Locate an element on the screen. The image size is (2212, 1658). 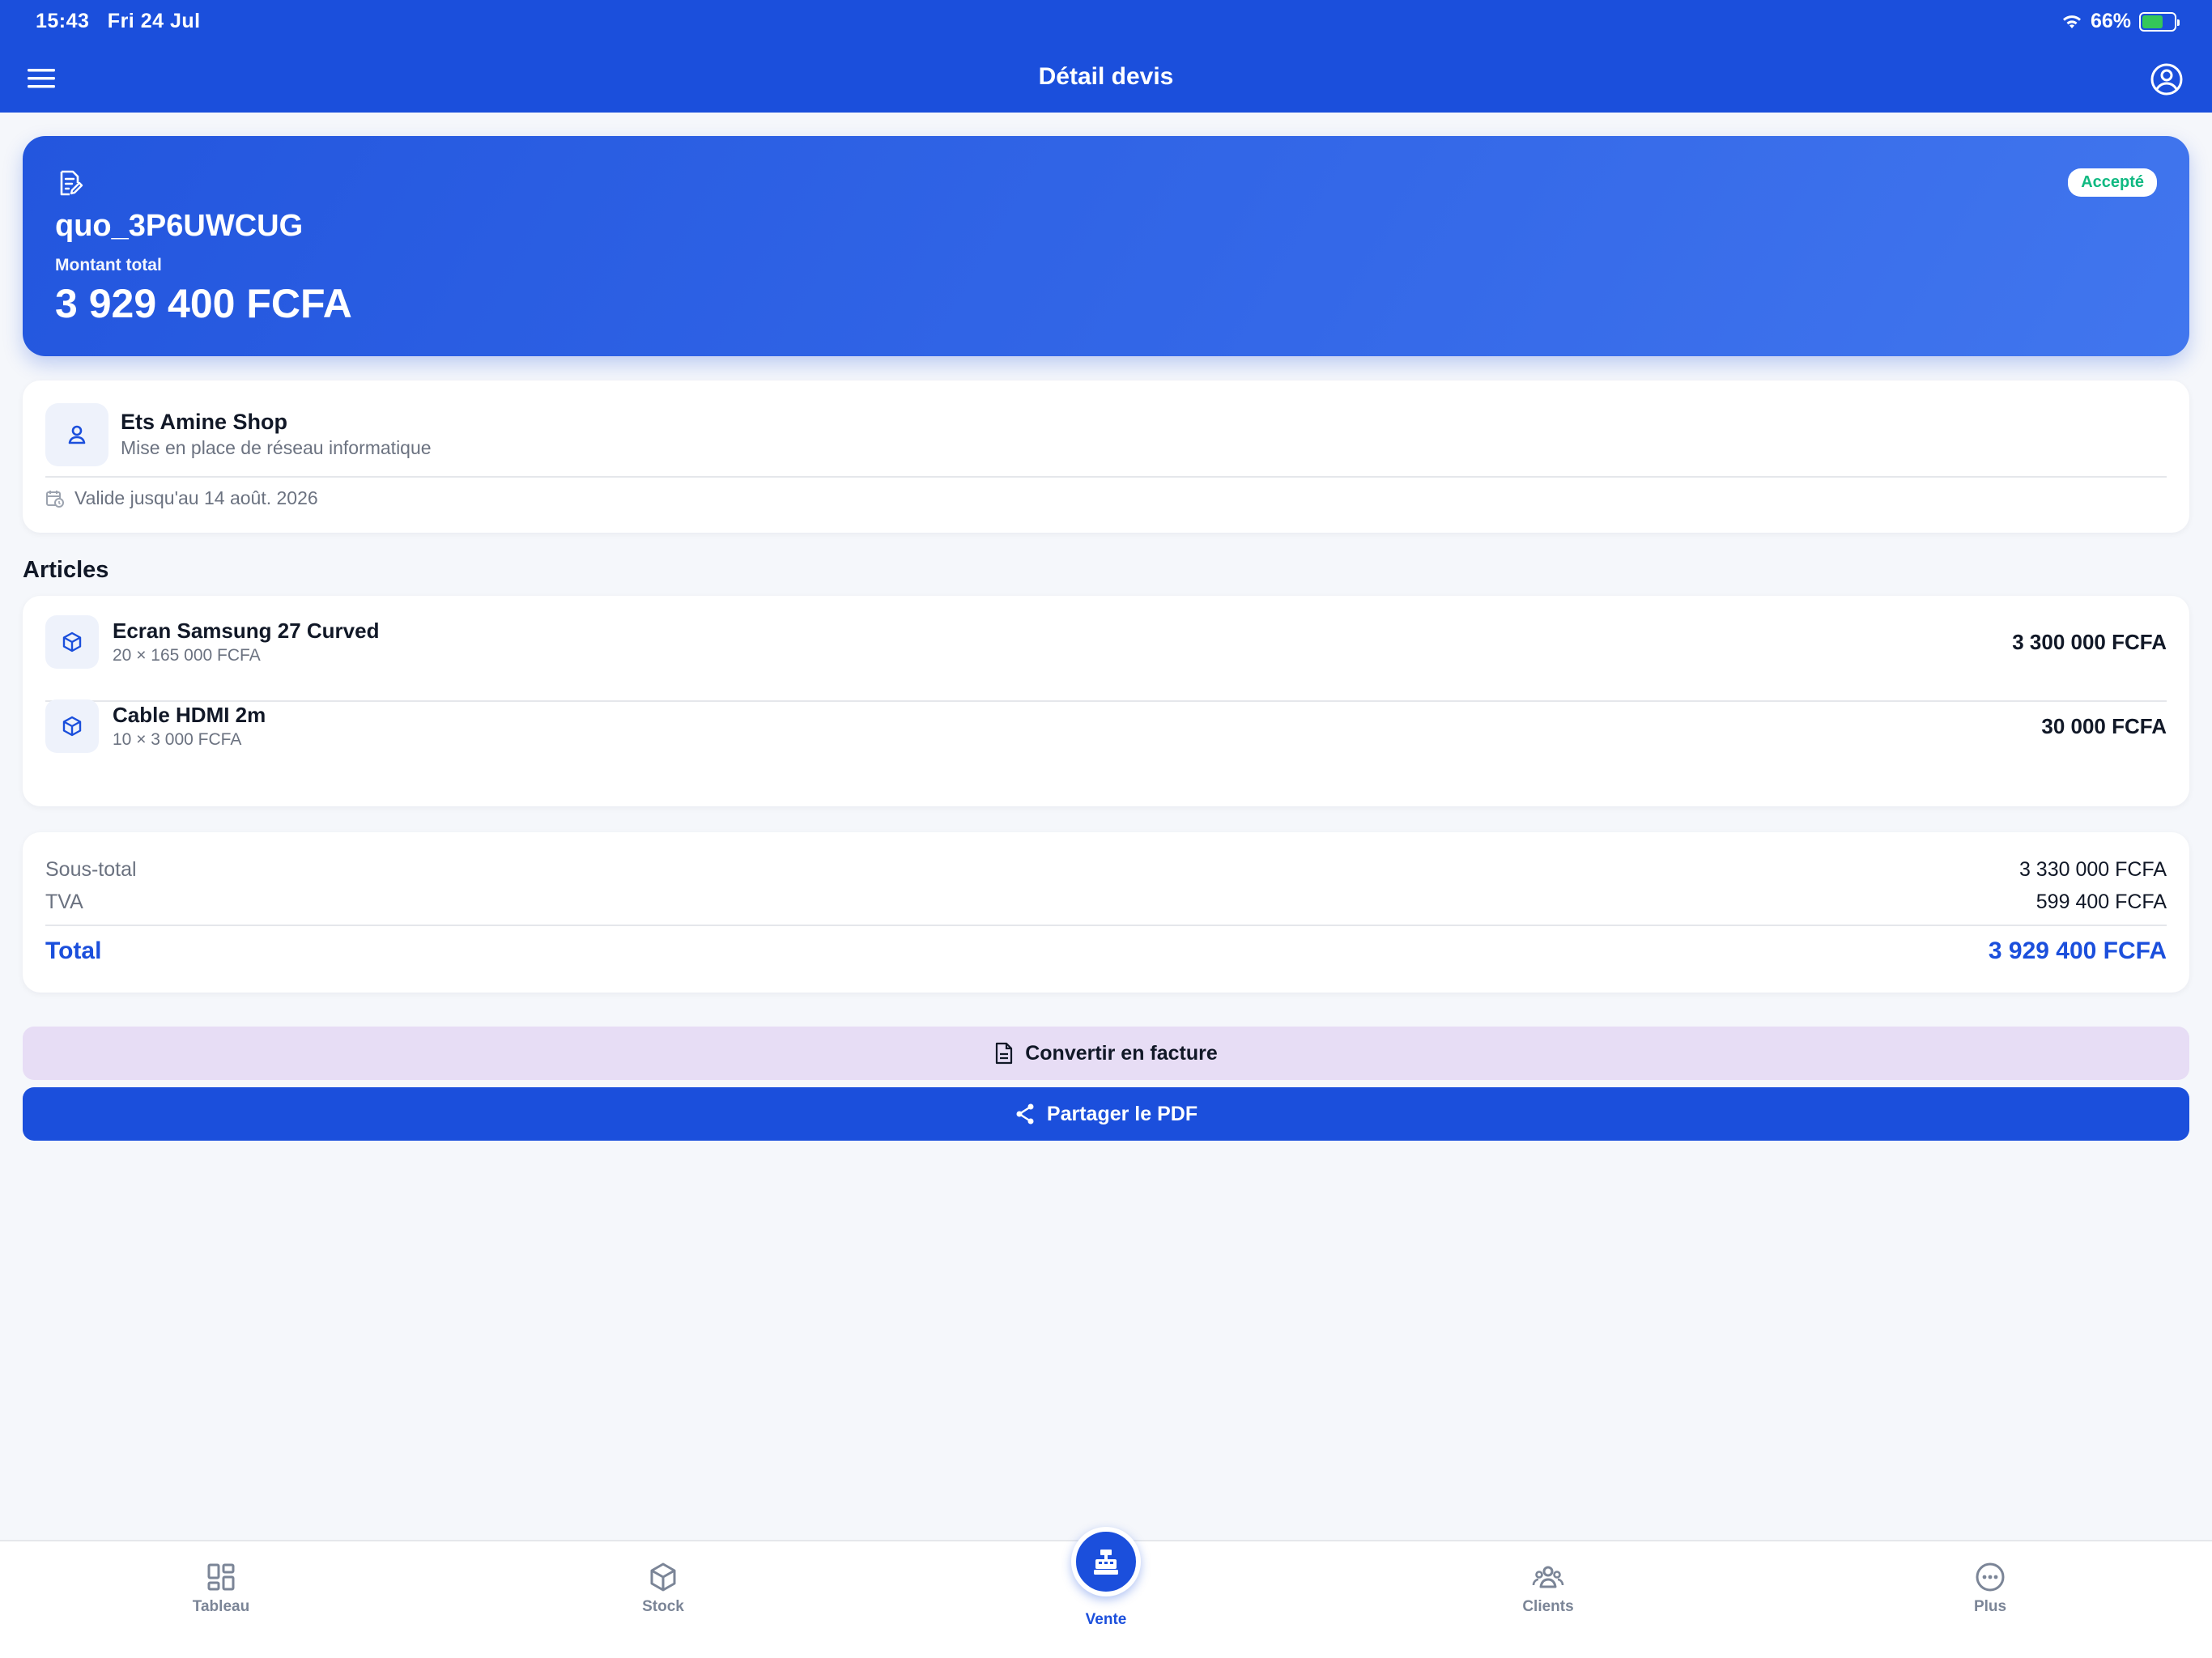
article-quantity-price: 10 × 3 000 FCFA is located at coordinates (178, 739).